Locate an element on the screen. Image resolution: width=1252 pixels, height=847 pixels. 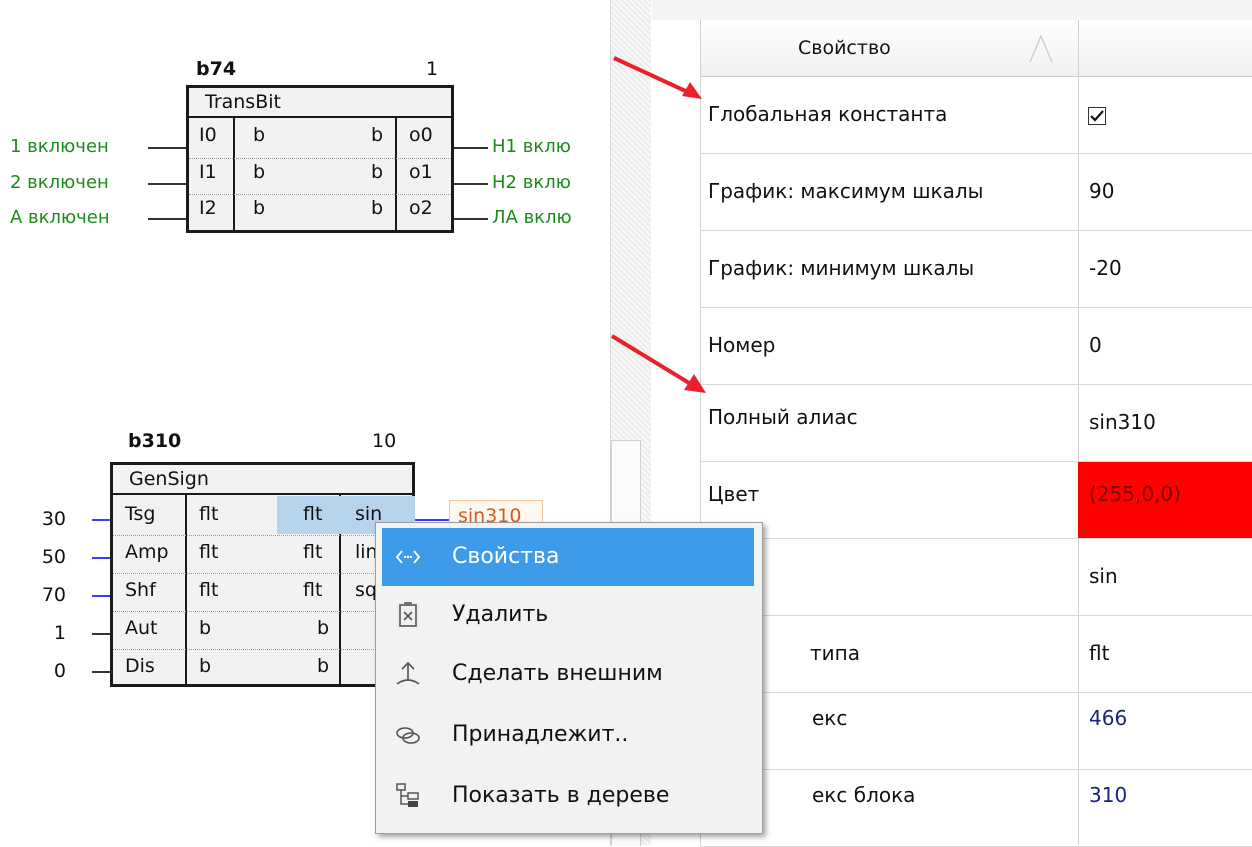
property-value: 466 is located at coordinates (1165, 731).